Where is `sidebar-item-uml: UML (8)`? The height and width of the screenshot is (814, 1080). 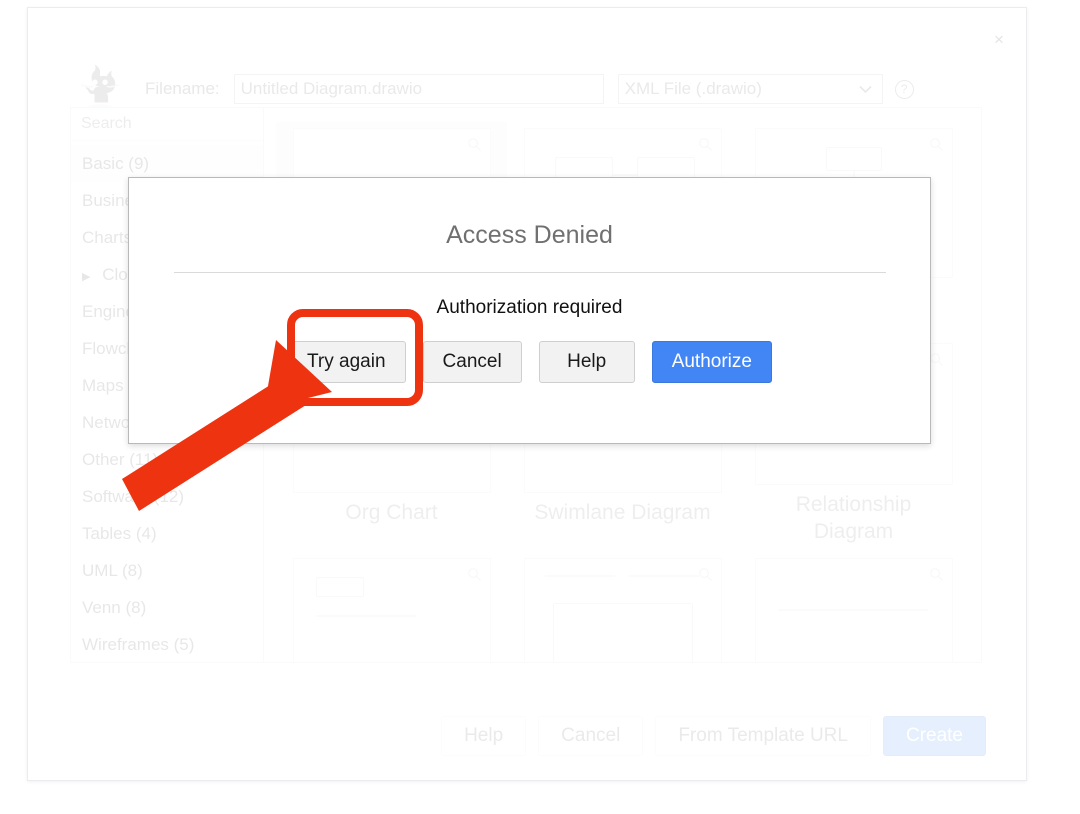
sidebar-item-uml: UML (8) is located at coordinates (167, 570).